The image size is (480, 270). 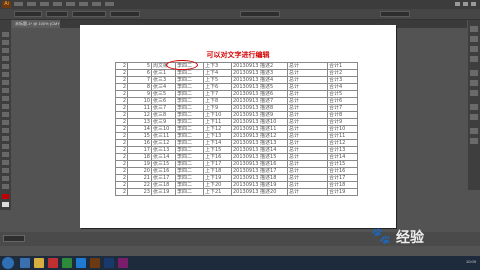 What do you see at coordinates (473, 4) in the screenshot?
I see `close-icon` at bounding box center [473, 4].